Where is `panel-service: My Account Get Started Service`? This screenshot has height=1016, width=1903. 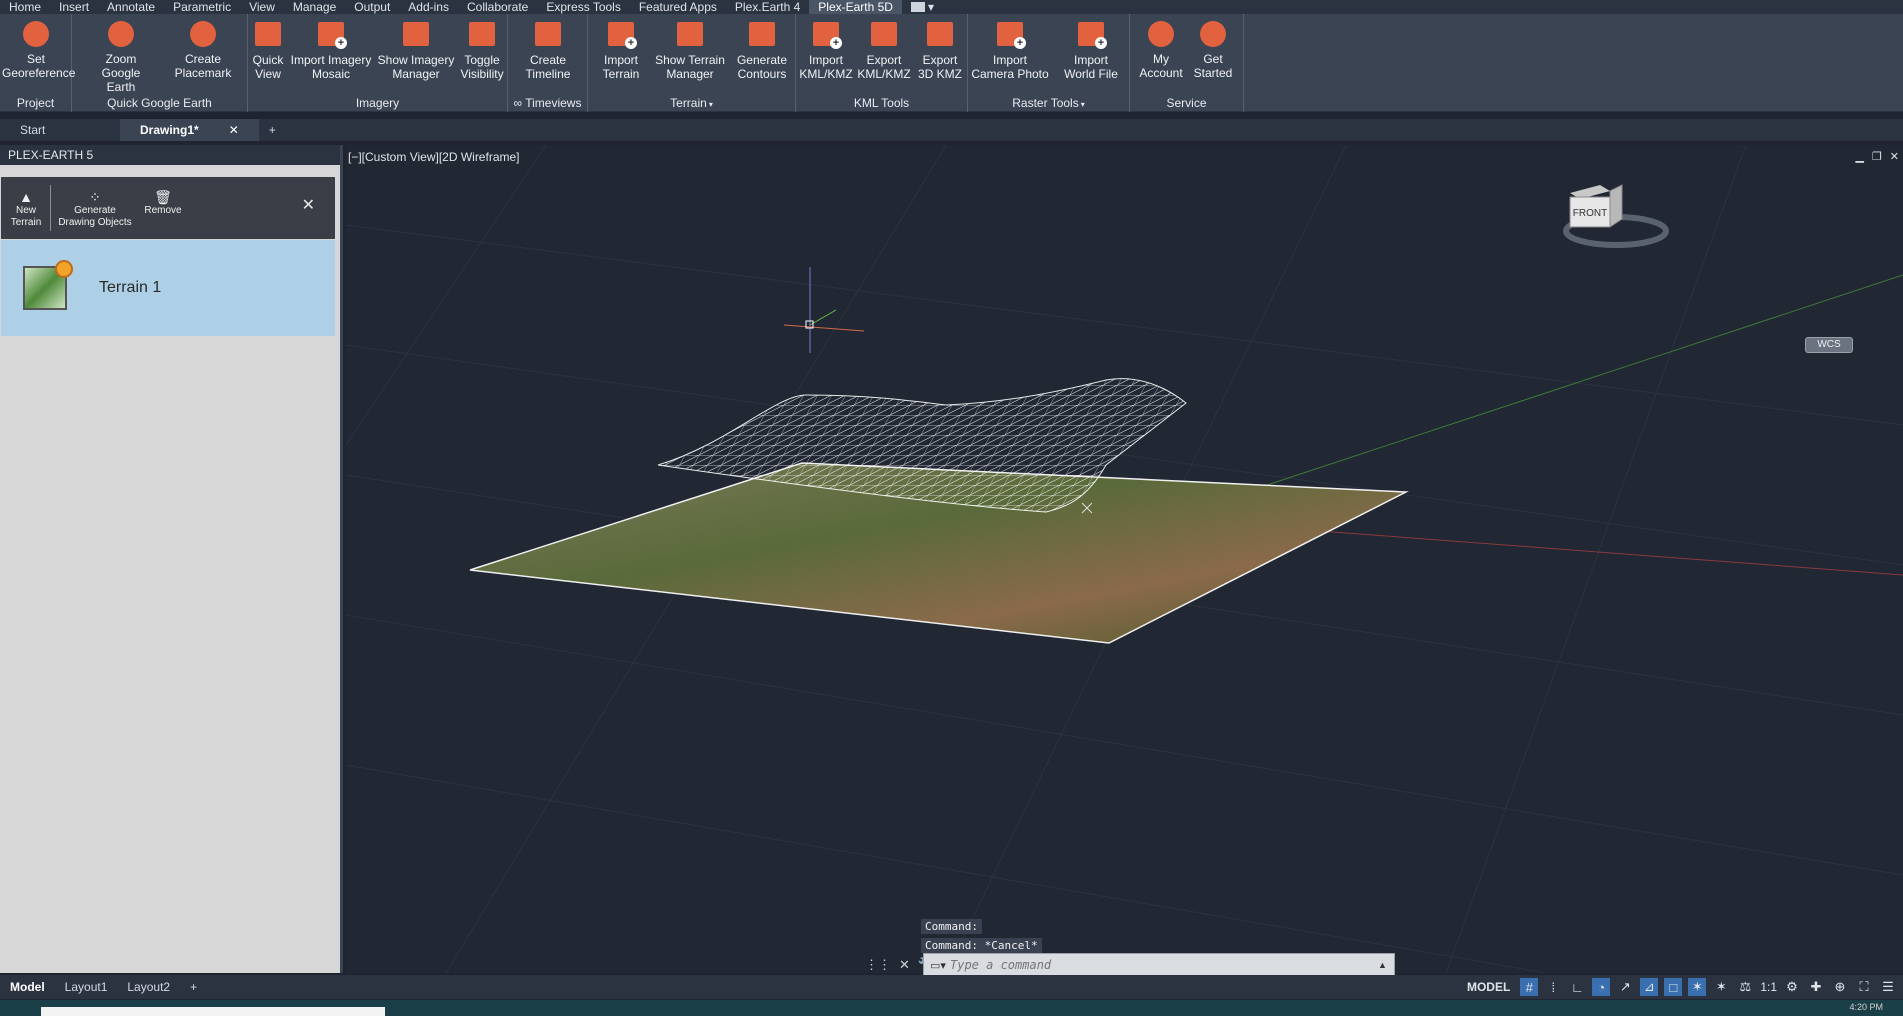
panel-service: My Account Get Started Service is located at coordinates (1187, 63).